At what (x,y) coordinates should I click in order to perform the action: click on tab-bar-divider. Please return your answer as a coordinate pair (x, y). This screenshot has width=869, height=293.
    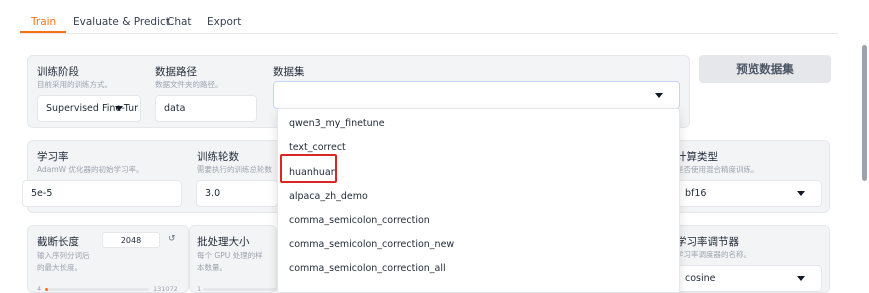
    Looking at the image, I should click on (429, 33).